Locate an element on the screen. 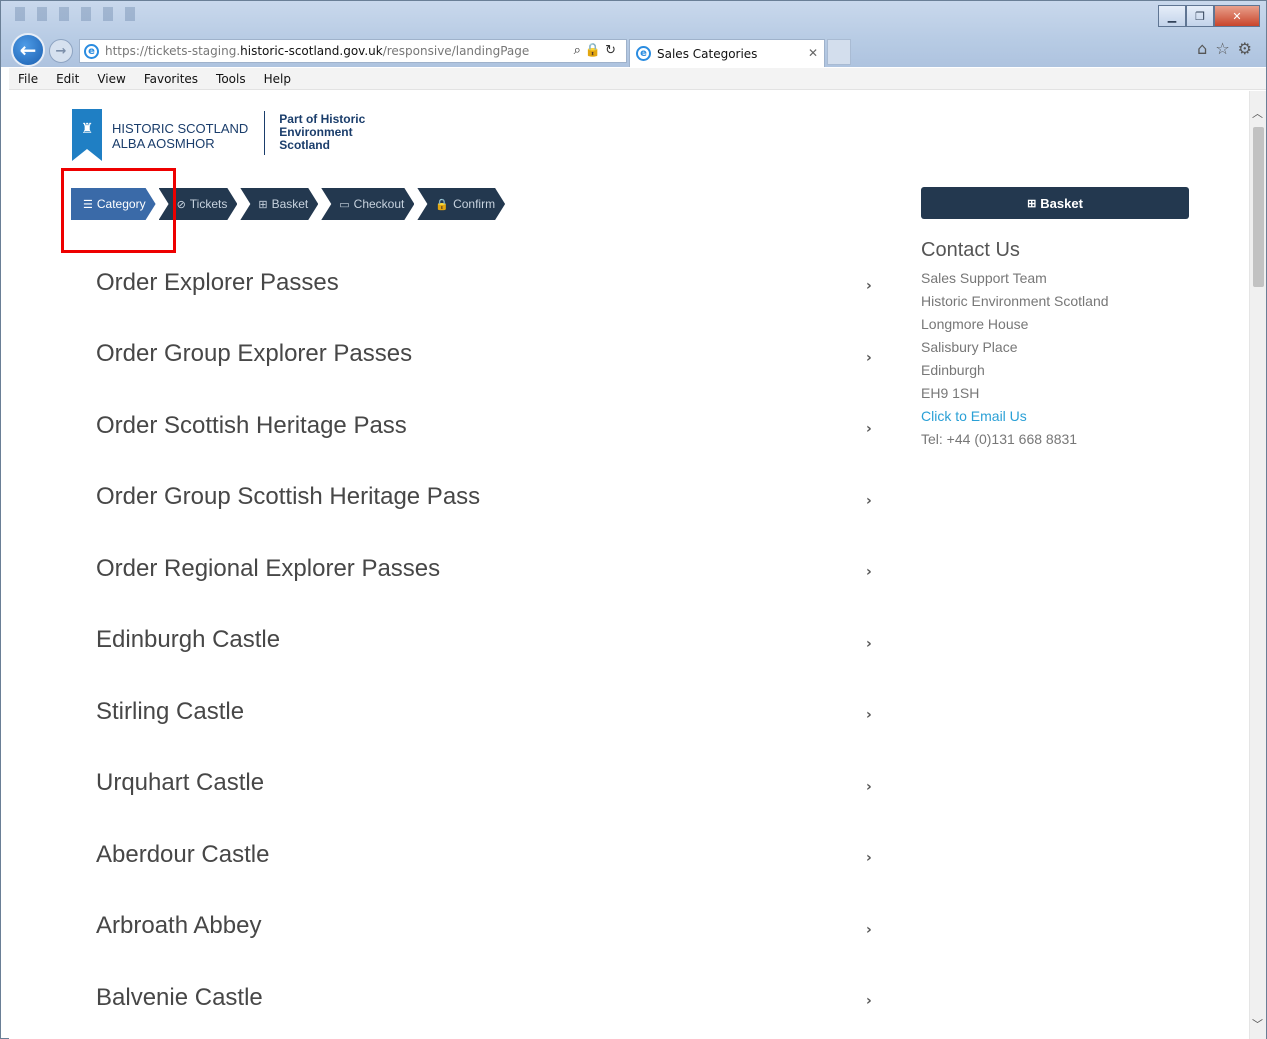 The image size is (1267, 1039). category-label: Aberdour Castle is located at coordinates (183, 854).